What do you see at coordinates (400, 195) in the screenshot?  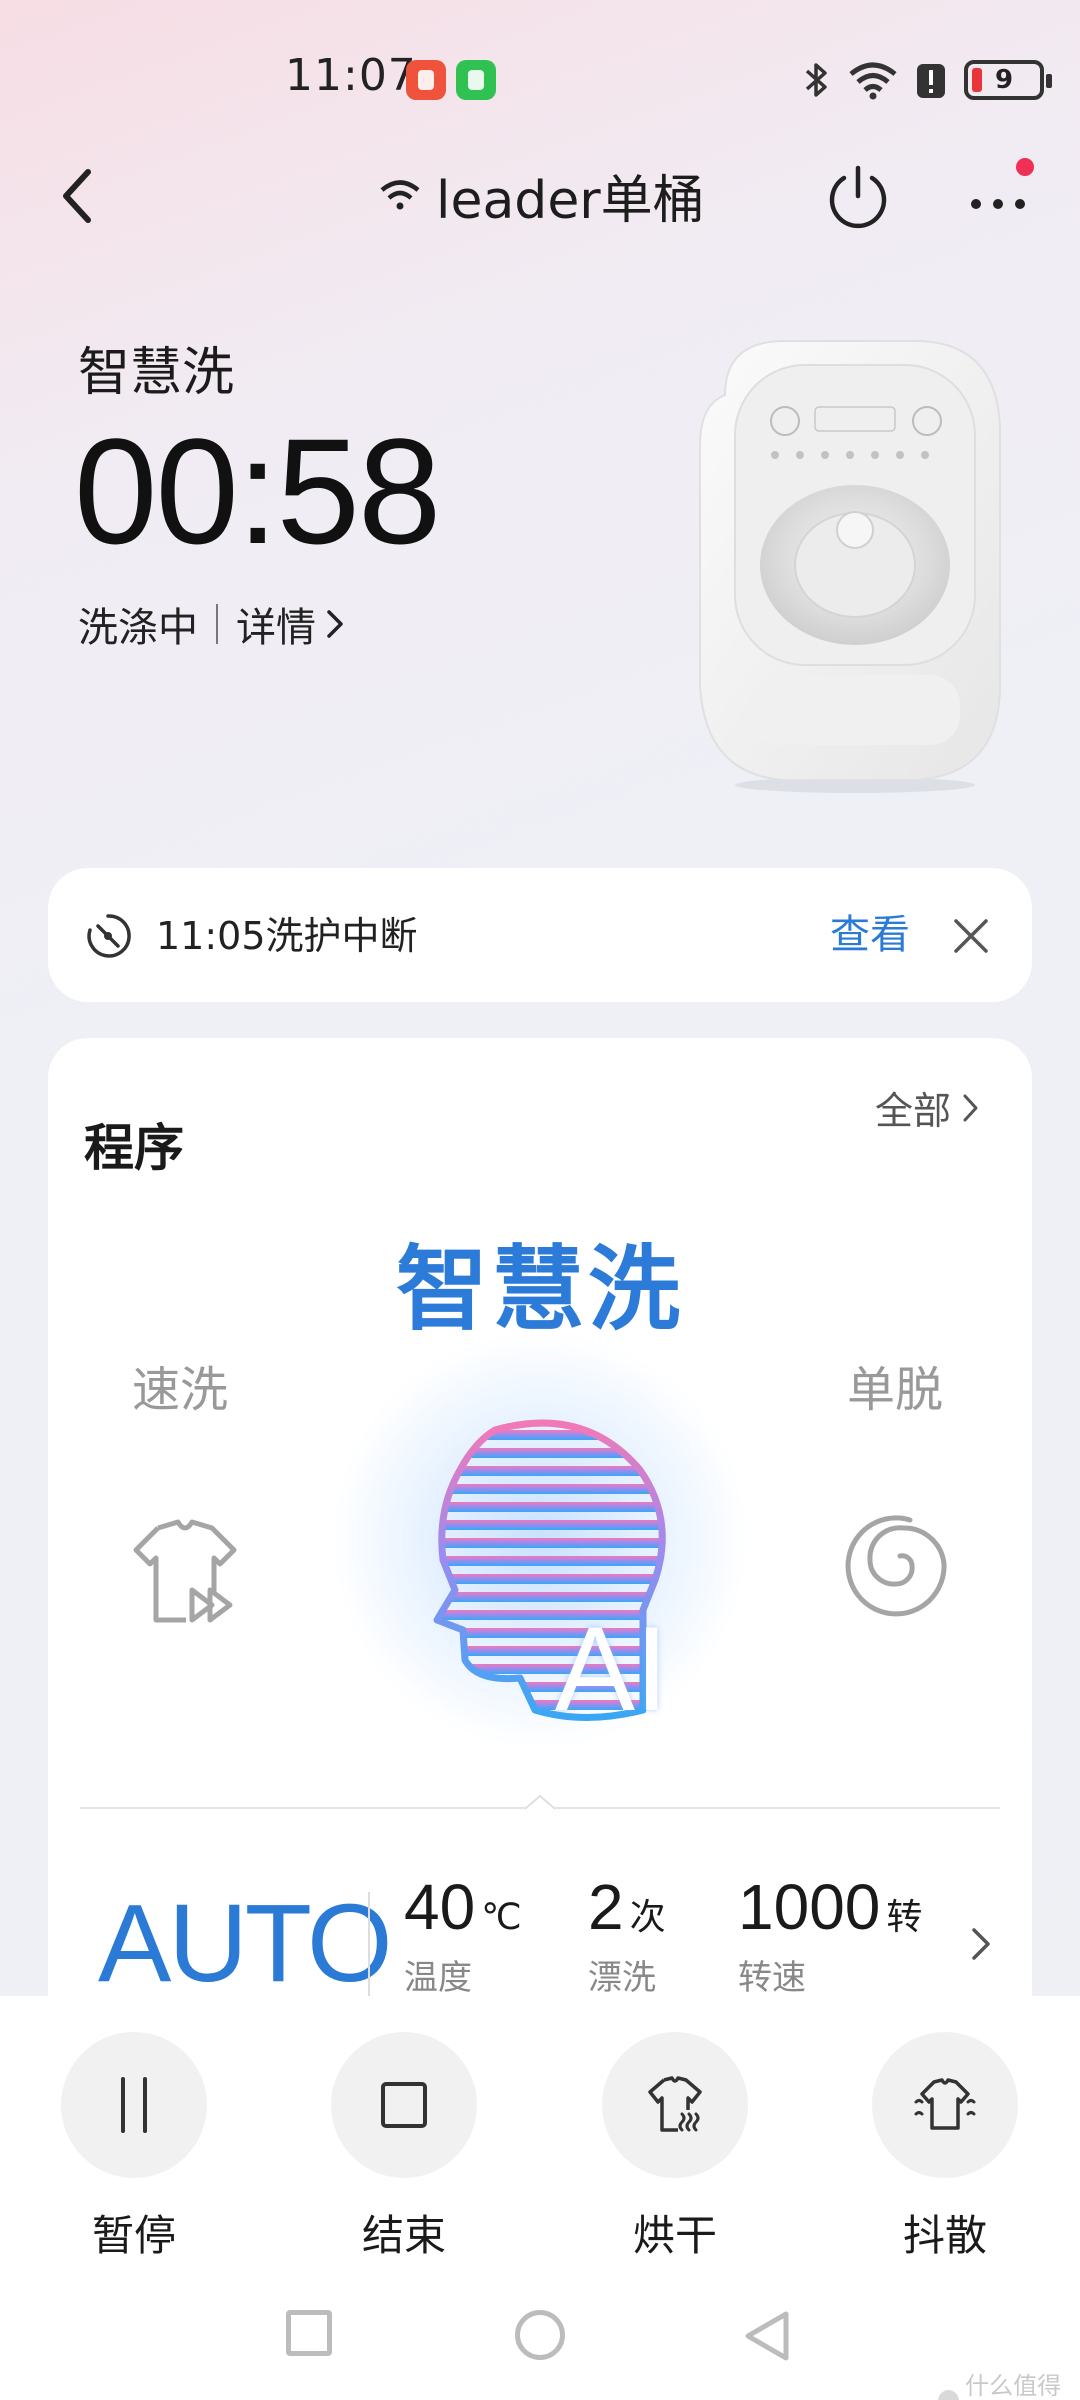 I see `wifi-small-icon` at bounding box center [400, 195].